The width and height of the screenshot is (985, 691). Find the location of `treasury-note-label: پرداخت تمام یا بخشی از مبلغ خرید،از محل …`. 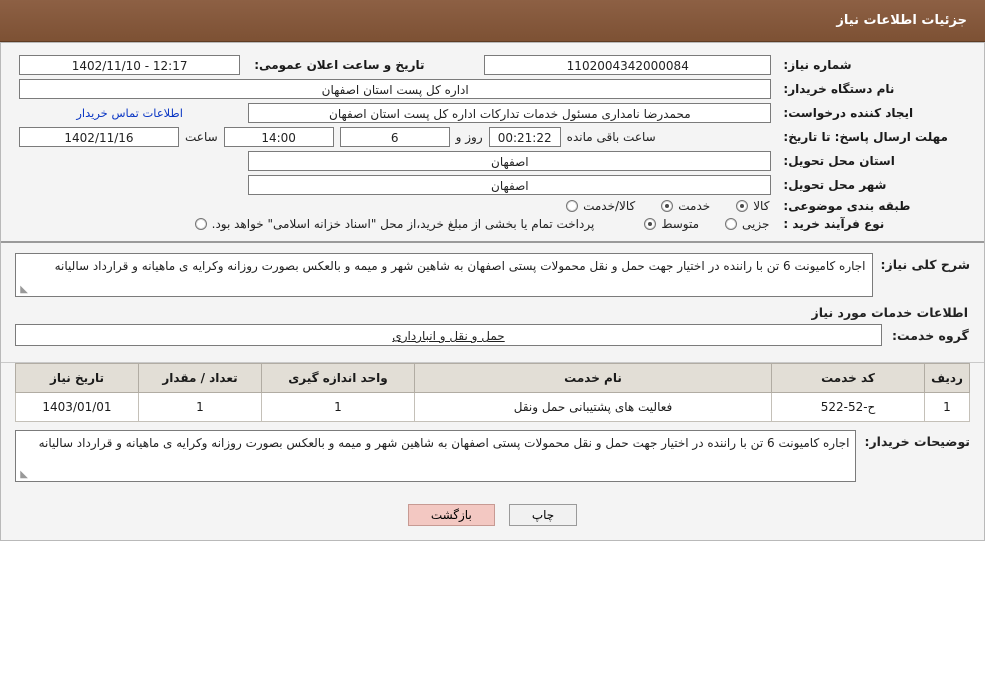

treasury-note-label: پرداخت تمام یا بخشی از مبلغ خرید،از محل … is located at coordinates (403, 224).